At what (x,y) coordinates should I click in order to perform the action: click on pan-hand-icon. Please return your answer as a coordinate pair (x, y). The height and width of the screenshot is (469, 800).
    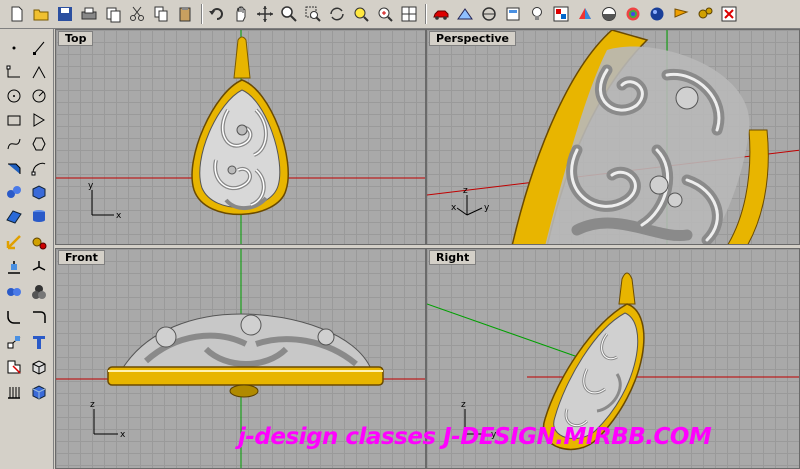
    Looking at the image, I should click on (241, 14).